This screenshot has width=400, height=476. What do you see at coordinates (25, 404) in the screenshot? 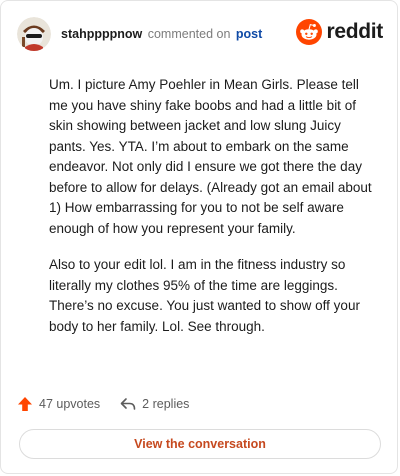
I see `upvote-arrow-icon` at bounding box center [25, 404].